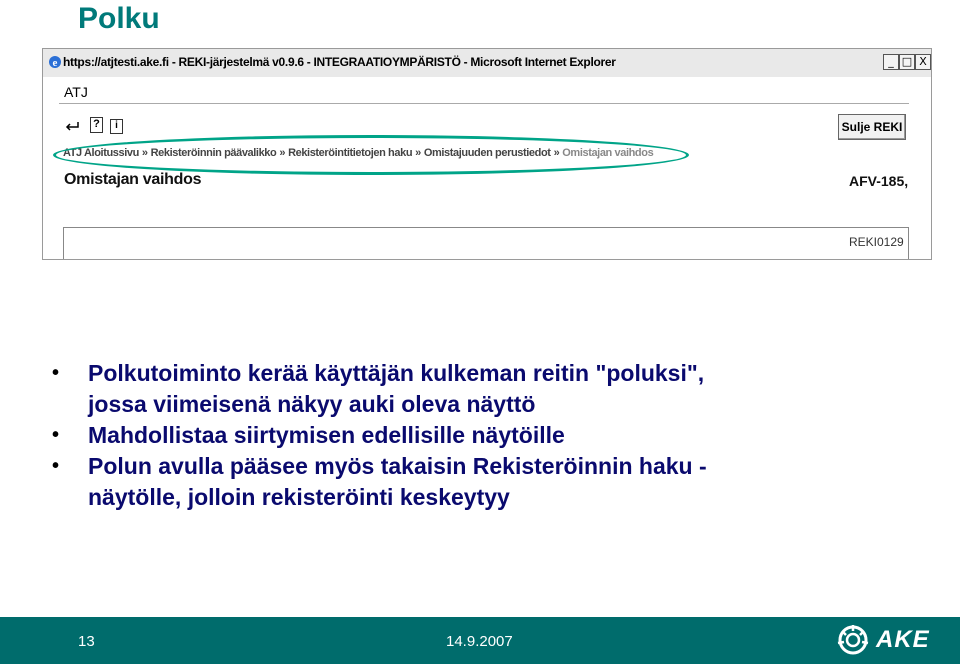 This screenshot has height=664, width=960. What do you see at coordinates (76, 92) in the screenshot?
I see `atj-logo: ATJ` at bounding box center [76, 92].